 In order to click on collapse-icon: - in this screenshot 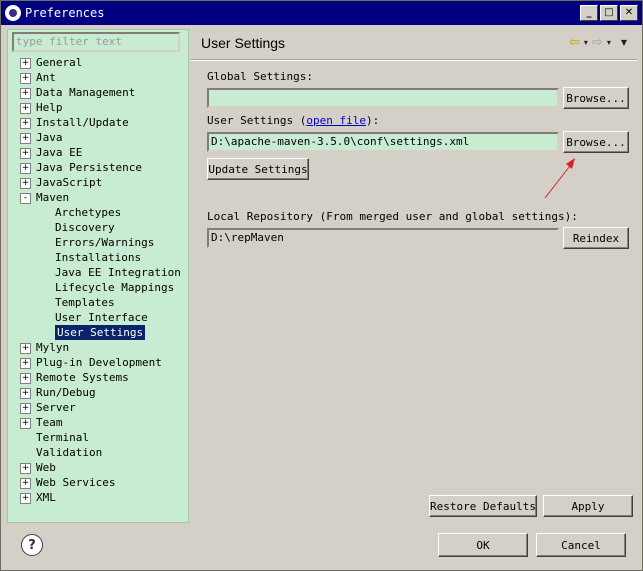, I will do `click(25, 198)`.